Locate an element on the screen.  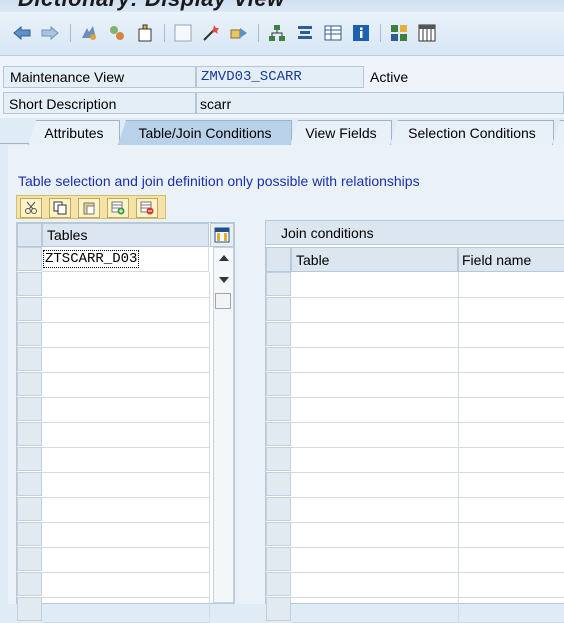
table-name-cell: ZTSCARR_D03 is located at coordinates (91, 259).